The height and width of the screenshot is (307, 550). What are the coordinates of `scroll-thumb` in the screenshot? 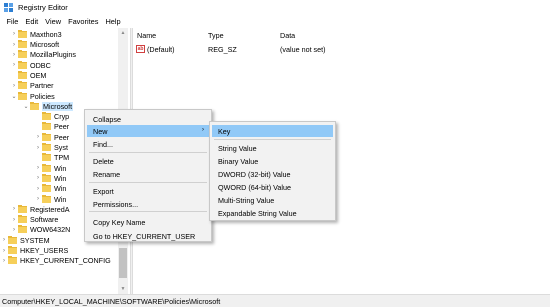 It's located at (123, 263).